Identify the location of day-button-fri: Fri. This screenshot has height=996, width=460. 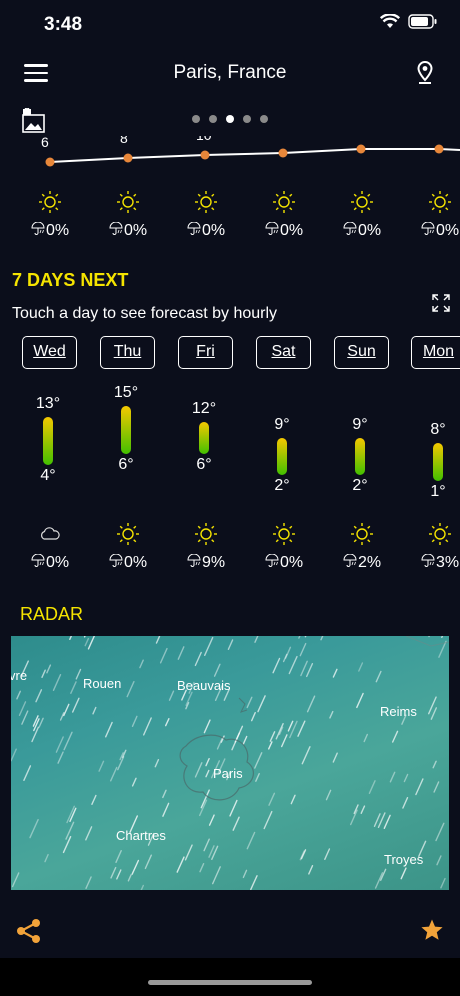
(205, 352).